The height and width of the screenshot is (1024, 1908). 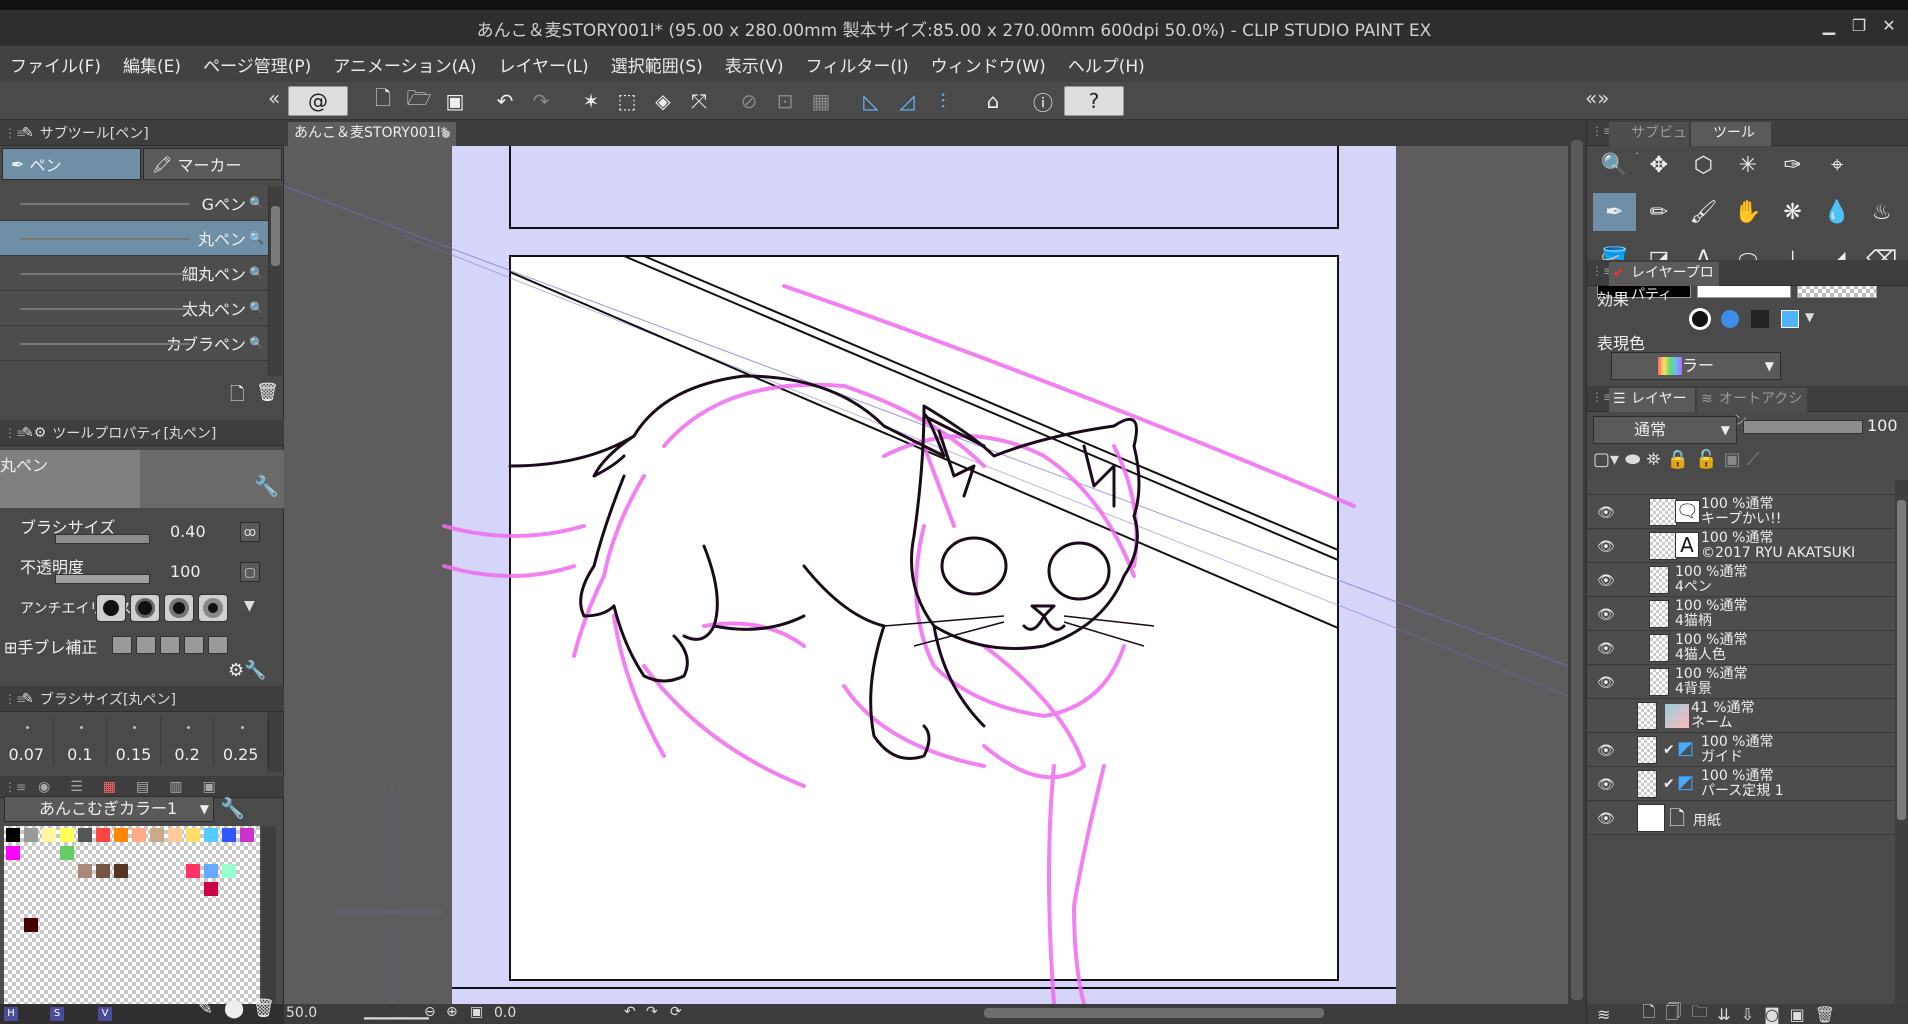 What do you see at coordinates (1703, 165) in the screenshot?
I see `operation-tool-icon: ⬡` at bounding box center [1703, 165].